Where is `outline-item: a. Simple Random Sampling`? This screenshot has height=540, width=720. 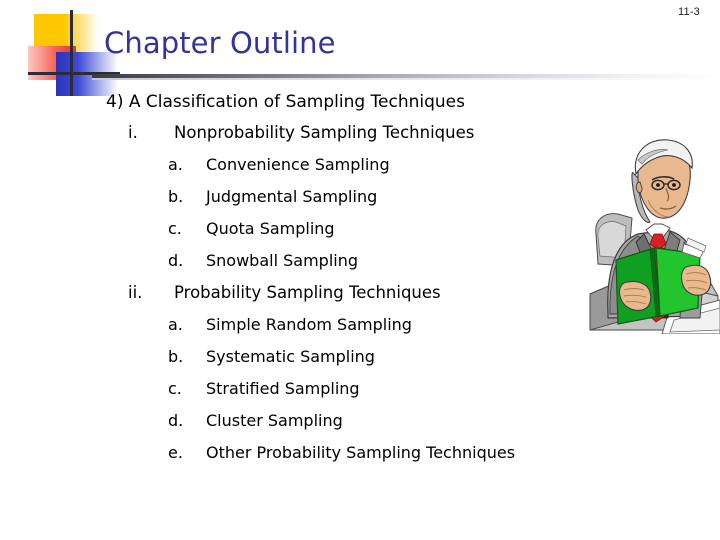
outline-item: a. Simple Random Sampling is located at coordinates (300, 331).